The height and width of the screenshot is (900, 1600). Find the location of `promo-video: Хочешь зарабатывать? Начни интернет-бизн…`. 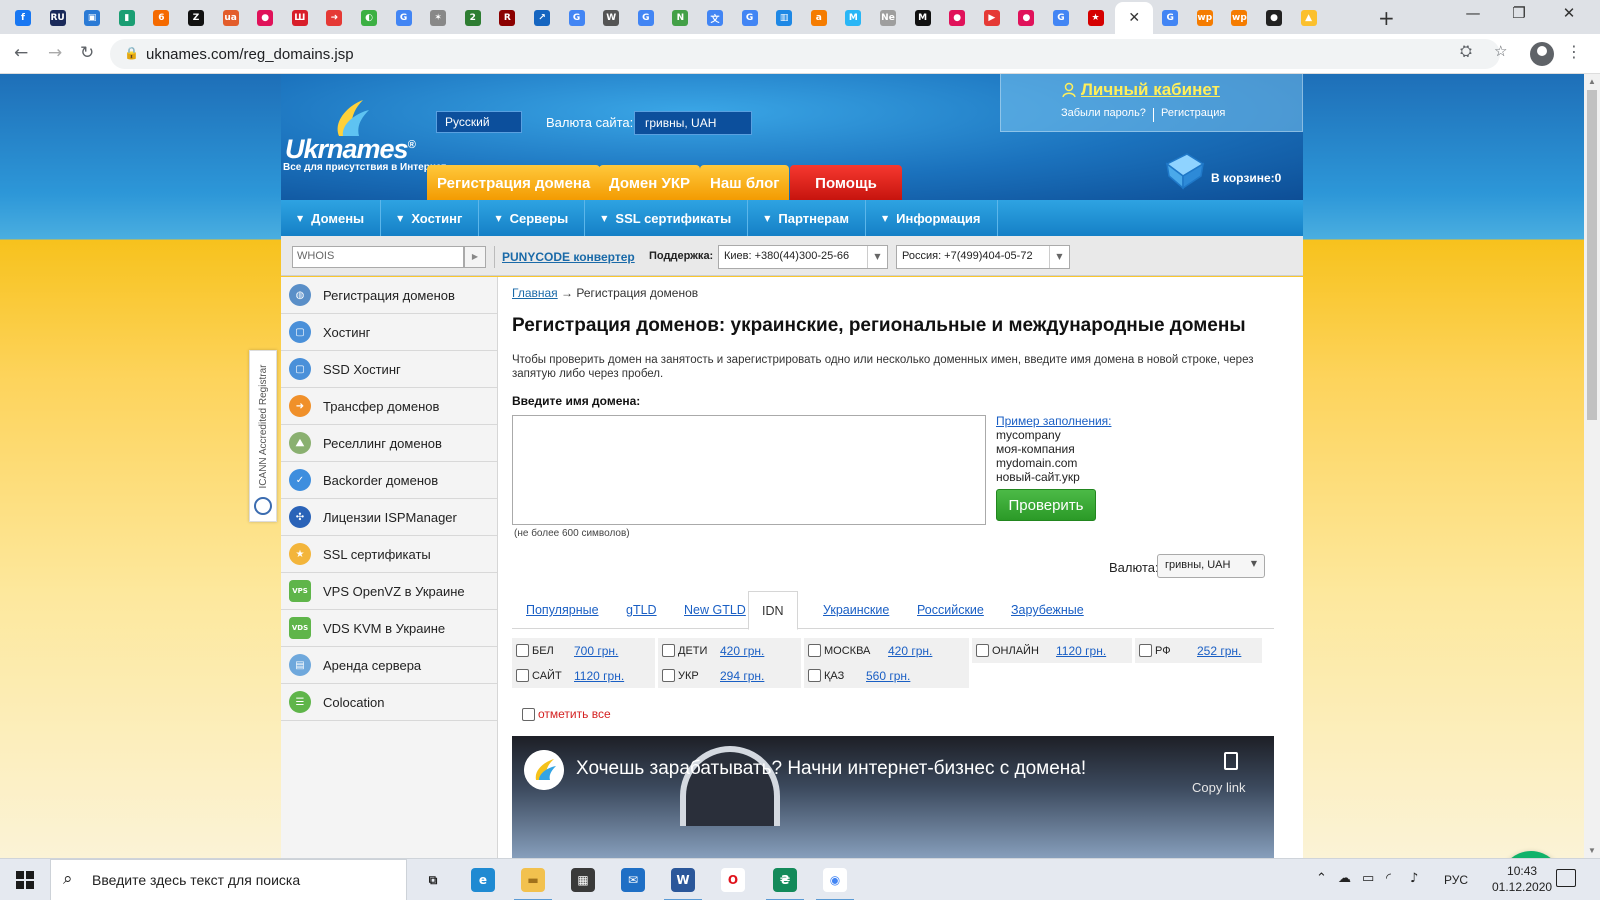

promo-video: Хочешь зарабатывать? Начни интернет-бизн… is located at coordinates (893, 797).